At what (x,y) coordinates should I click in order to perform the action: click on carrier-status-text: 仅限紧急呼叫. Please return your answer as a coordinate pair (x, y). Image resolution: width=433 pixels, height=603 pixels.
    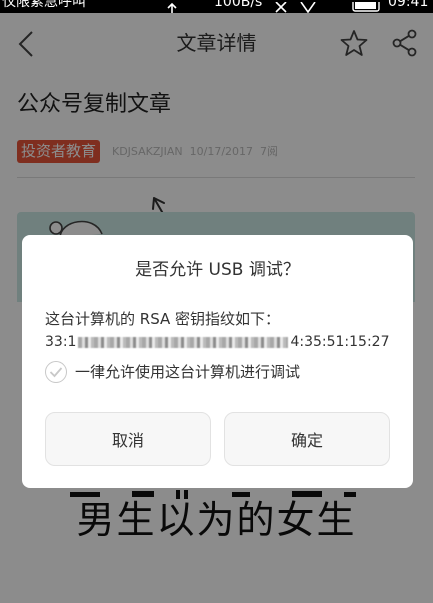
    Looking at the image, I should click on (44, 5).